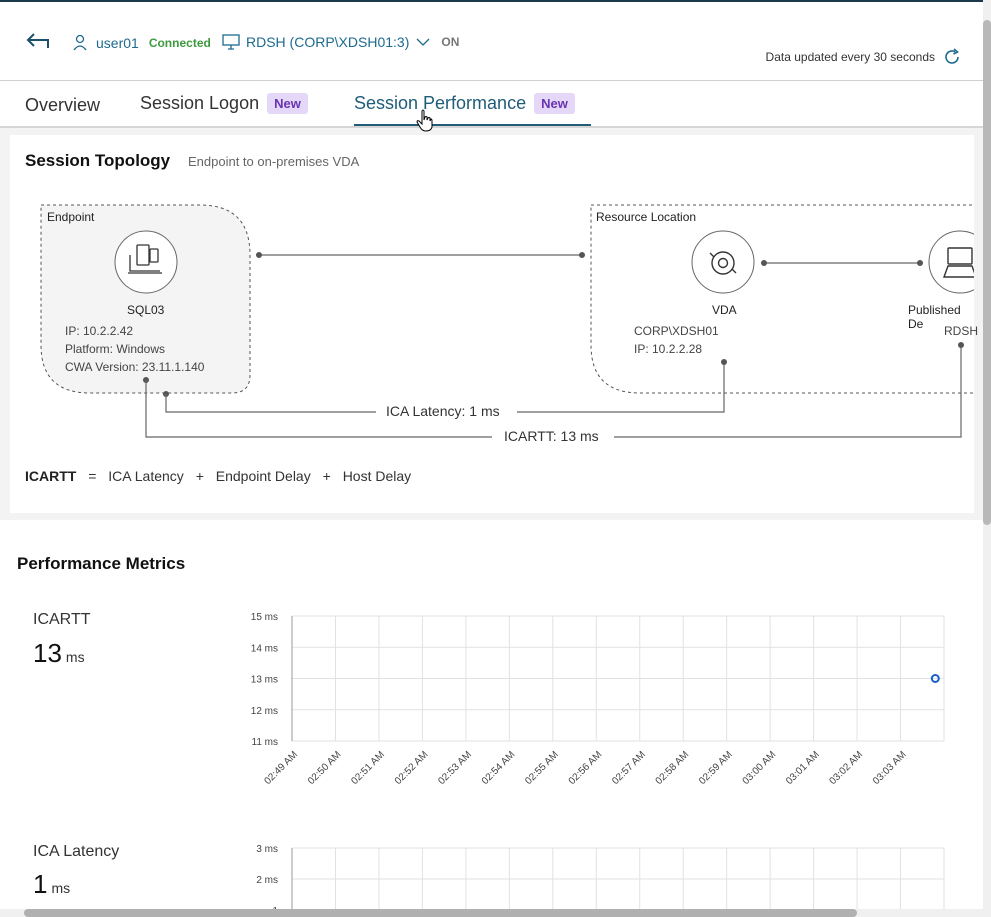  Describe the element at coordinates (443, 411) in the screenshot. I see `ica-latency-label: ICA Latency: 1 ms` at that location.